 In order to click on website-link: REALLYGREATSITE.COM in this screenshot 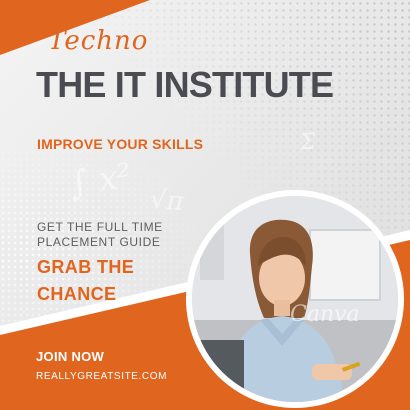, I will do `click(101, 376)`.